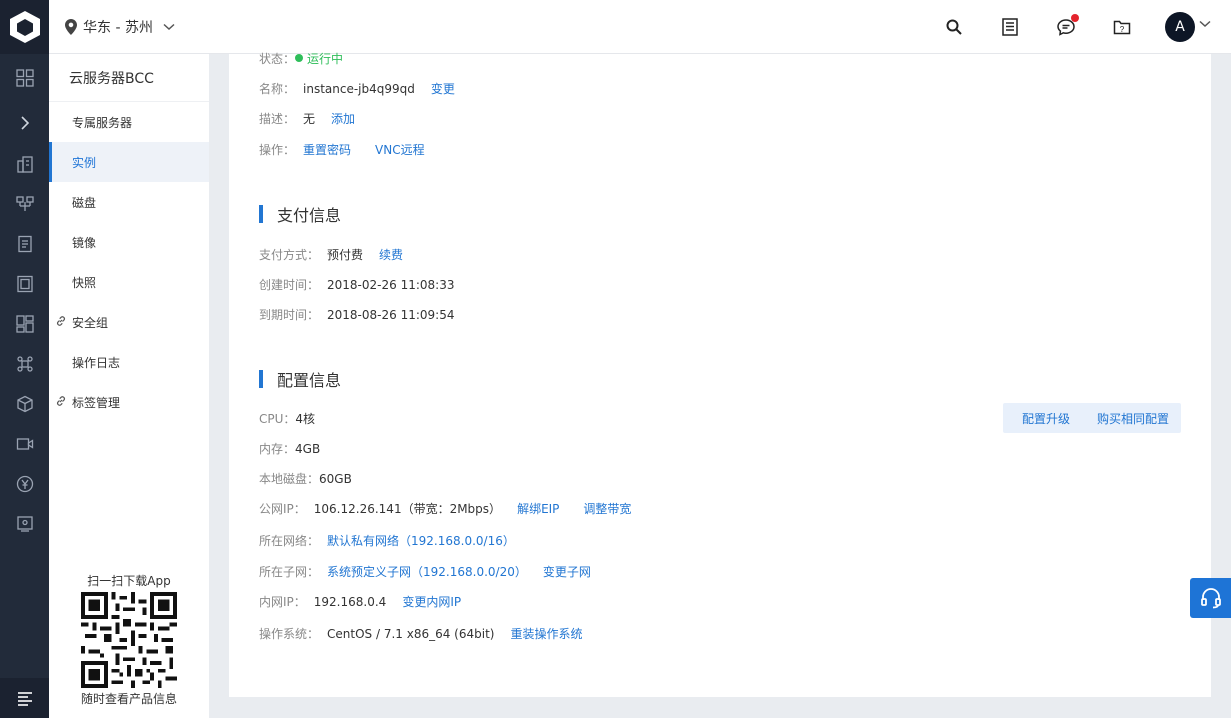 Image resolution: width=1231 pixels, height=718 pixels. What do you see at coordinates (129, 640) in the screenshot?
I see `download-app-qr-code` at bounding box center [129, 640].